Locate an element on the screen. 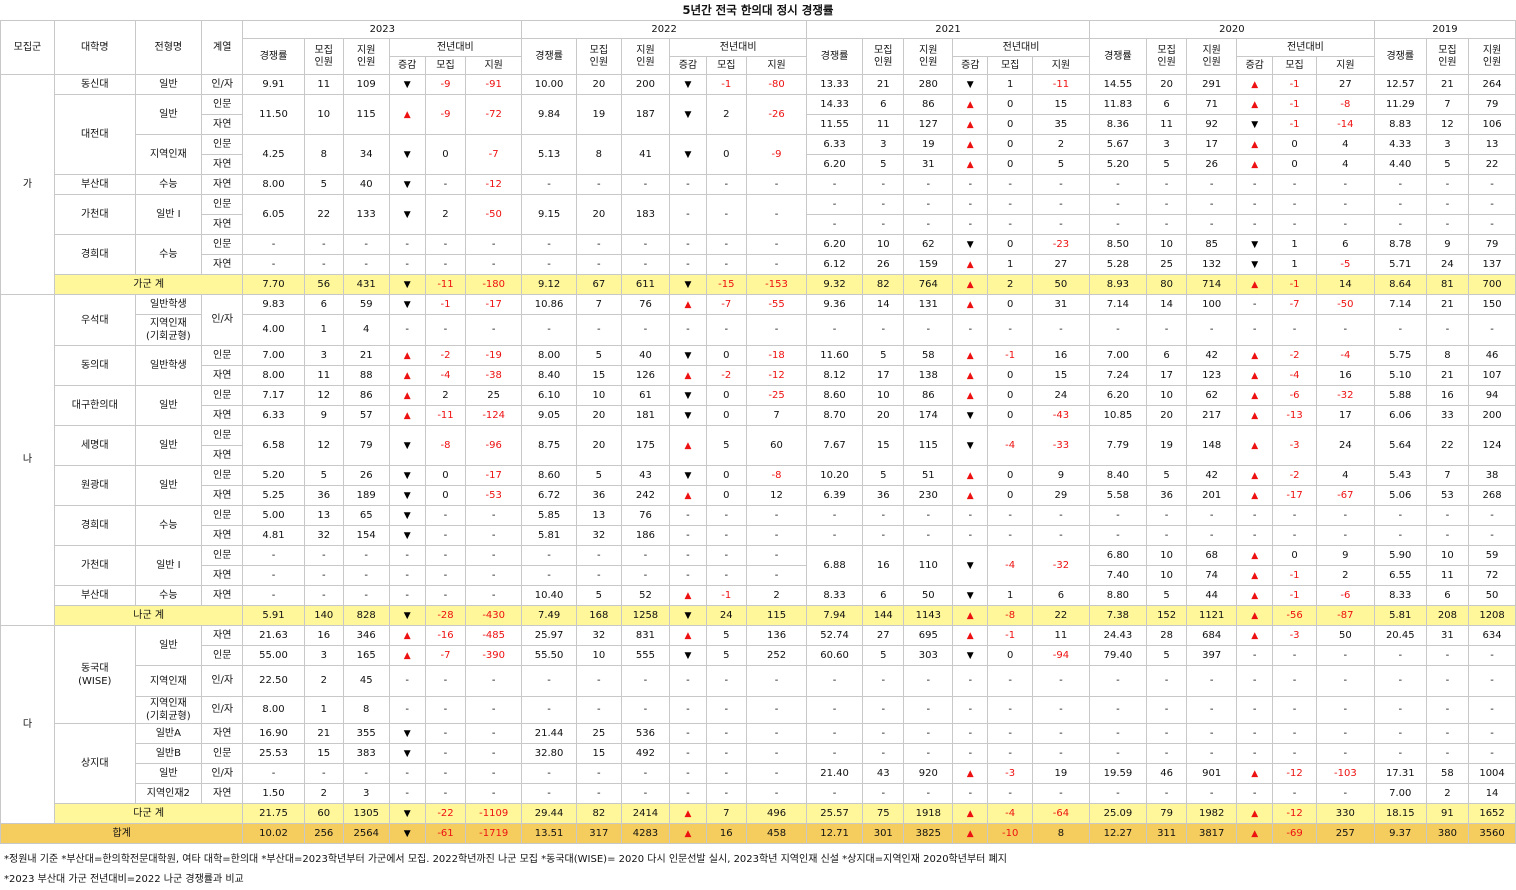 The height and width of the screenshot is (890, 1516). quota-cell: 11 is located at coordinates (323, 84).